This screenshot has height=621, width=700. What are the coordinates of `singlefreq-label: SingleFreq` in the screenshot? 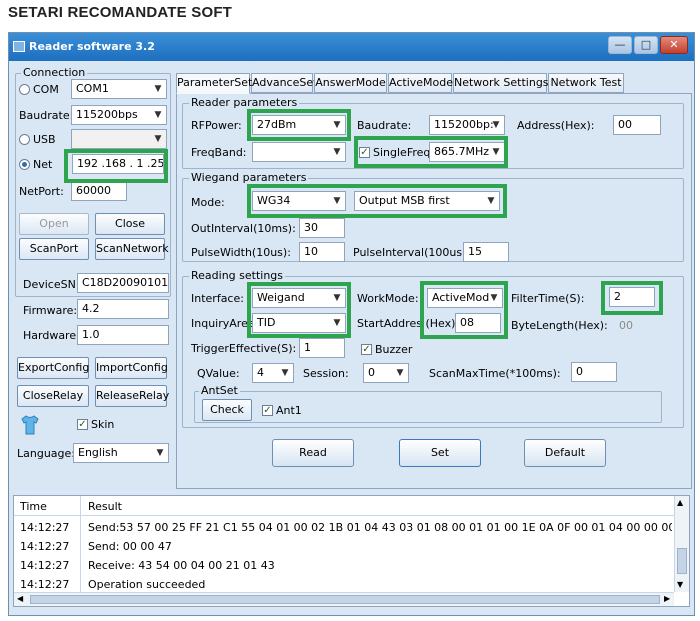 It's located at (402, 152).